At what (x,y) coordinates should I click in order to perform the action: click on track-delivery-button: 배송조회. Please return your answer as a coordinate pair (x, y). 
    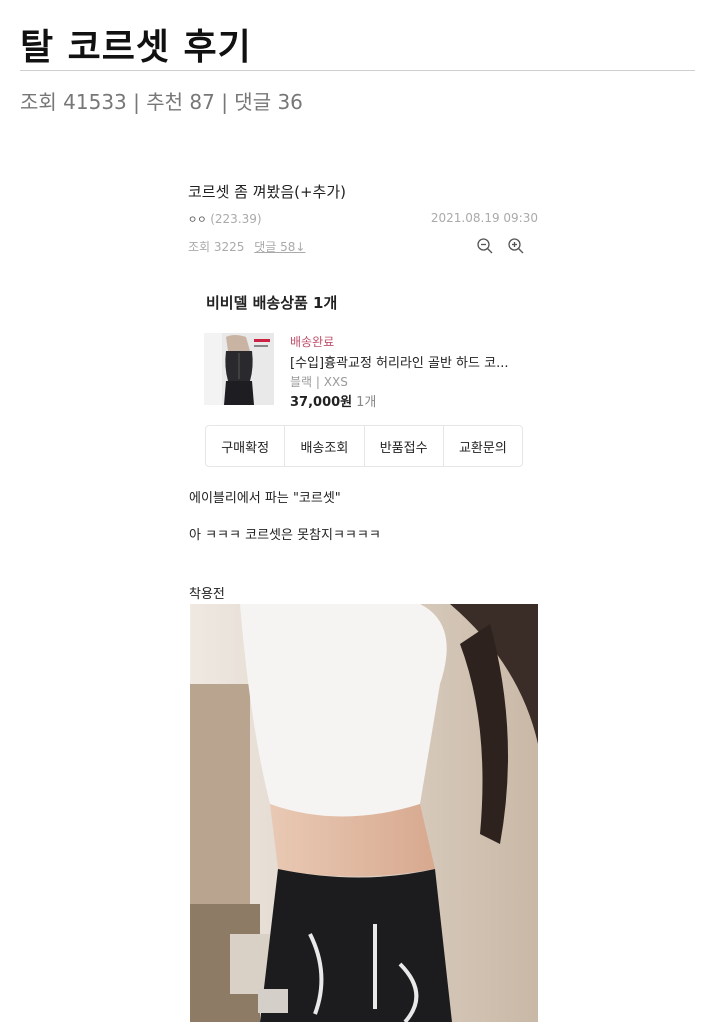
    Looking at the image, I should click on (325, 446).